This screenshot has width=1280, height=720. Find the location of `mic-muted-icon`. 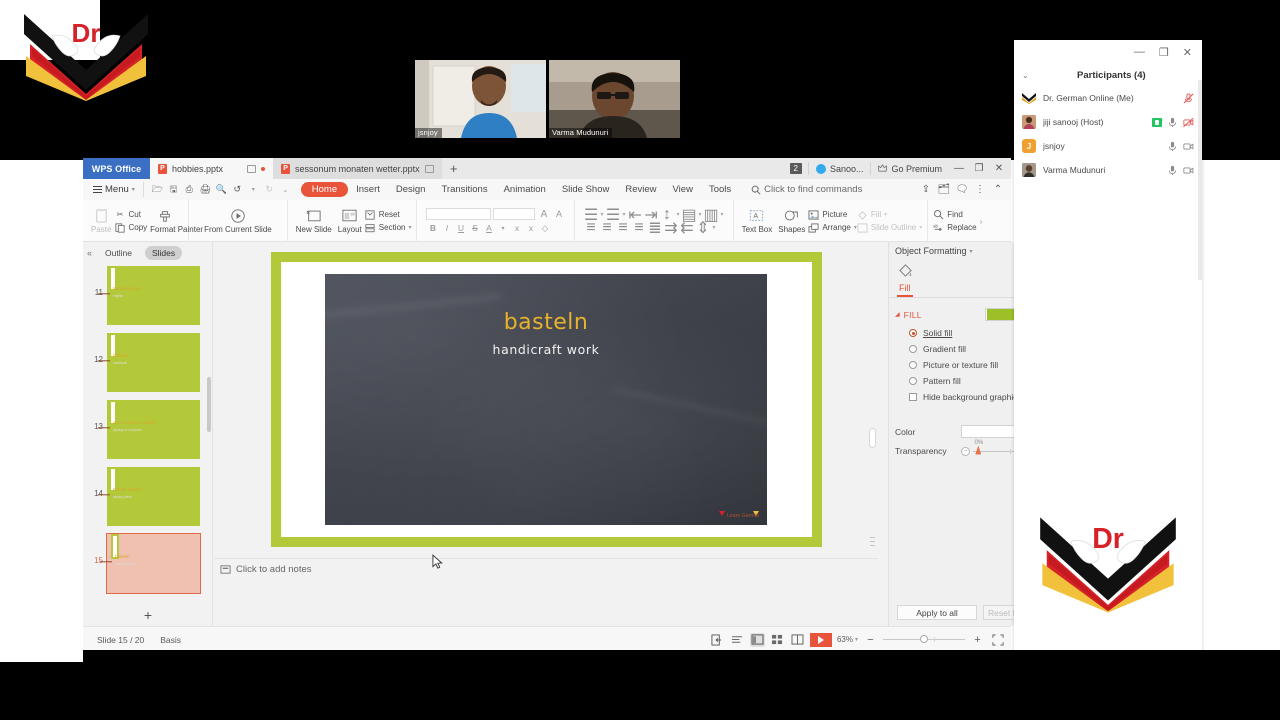

mic-muted-icon is located at coordinates (1188, 98).